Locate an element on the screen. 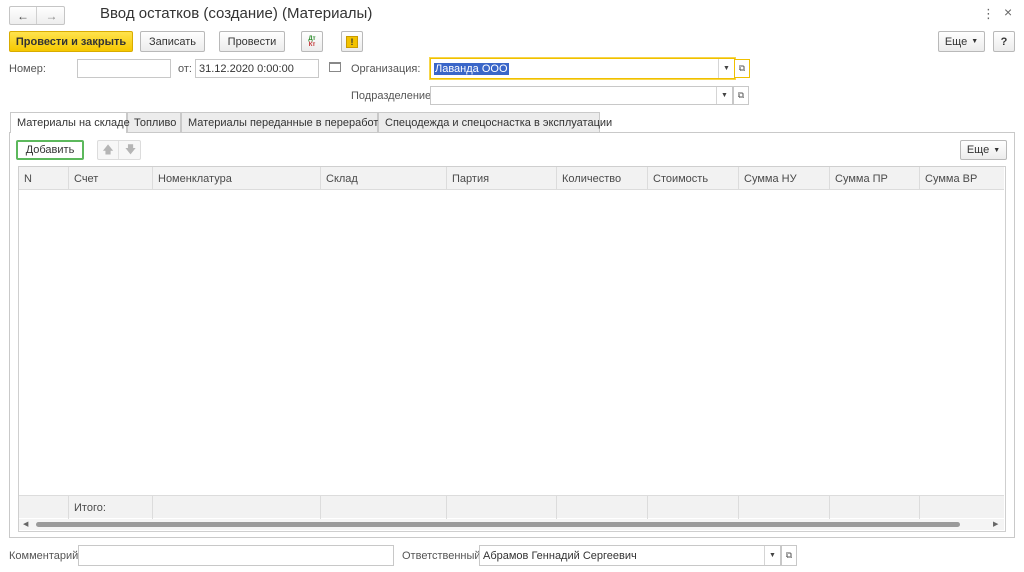  nav-buttons: ← → is located at coordinates (37, 15).